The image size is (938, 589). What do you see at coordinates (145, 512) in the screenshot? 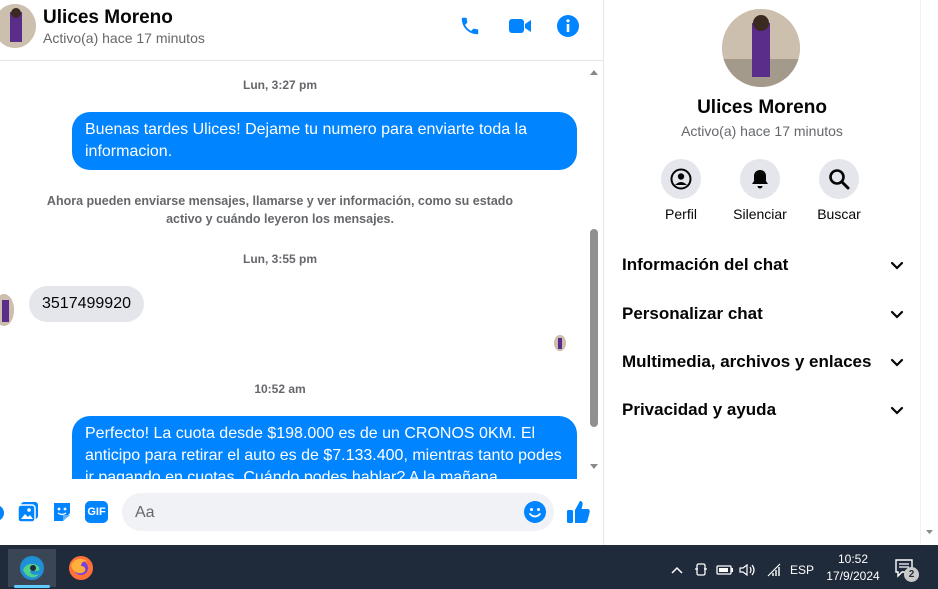
I see `message-input-placeholder: Aa` at bounding box center [145, 512].